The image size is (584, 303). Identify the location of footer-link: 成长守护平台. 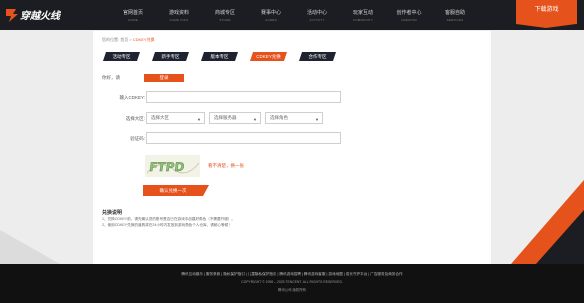
(357, 274).